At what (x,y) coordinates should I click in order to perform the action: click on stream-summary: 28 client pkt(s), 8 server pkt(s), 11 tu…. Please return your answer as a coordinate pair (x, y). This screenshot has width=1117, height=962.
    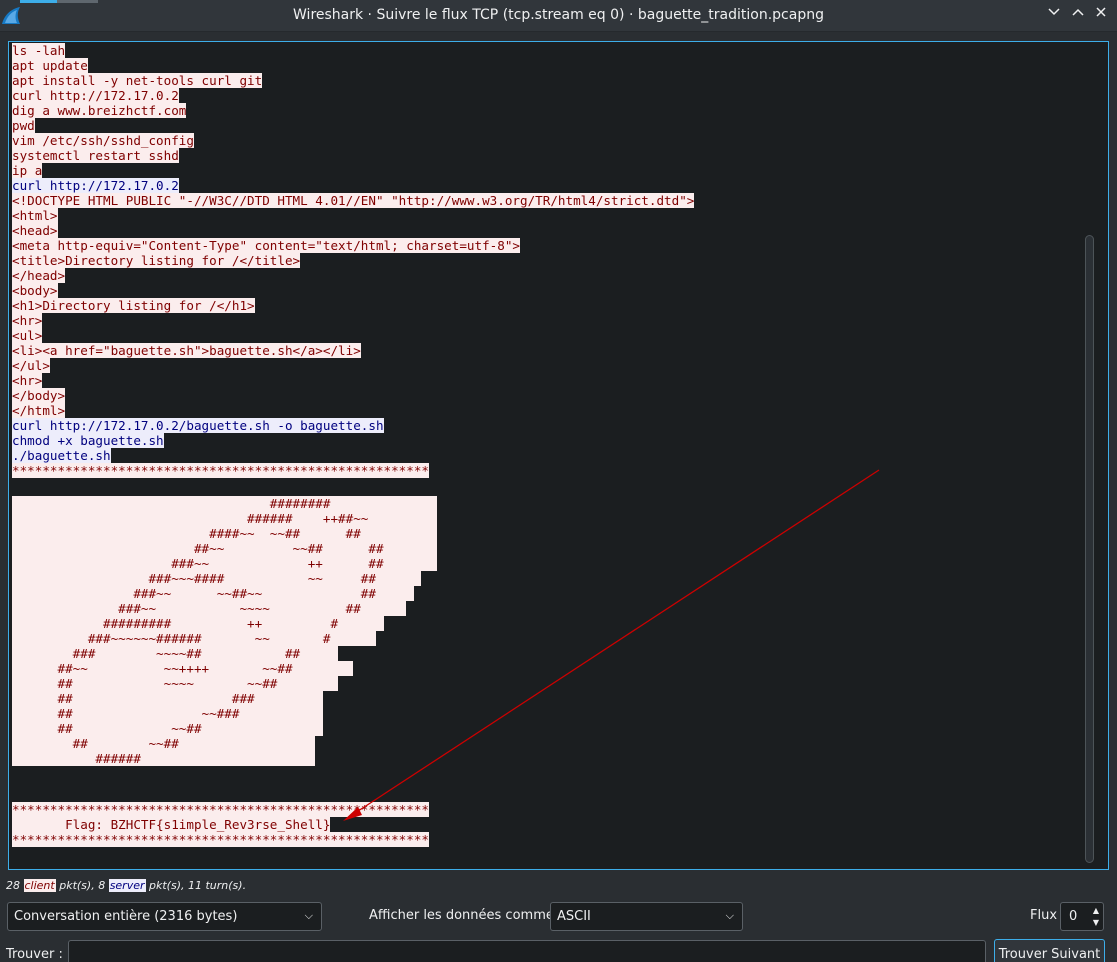
    Looking at the image, I should click on (126, 885).